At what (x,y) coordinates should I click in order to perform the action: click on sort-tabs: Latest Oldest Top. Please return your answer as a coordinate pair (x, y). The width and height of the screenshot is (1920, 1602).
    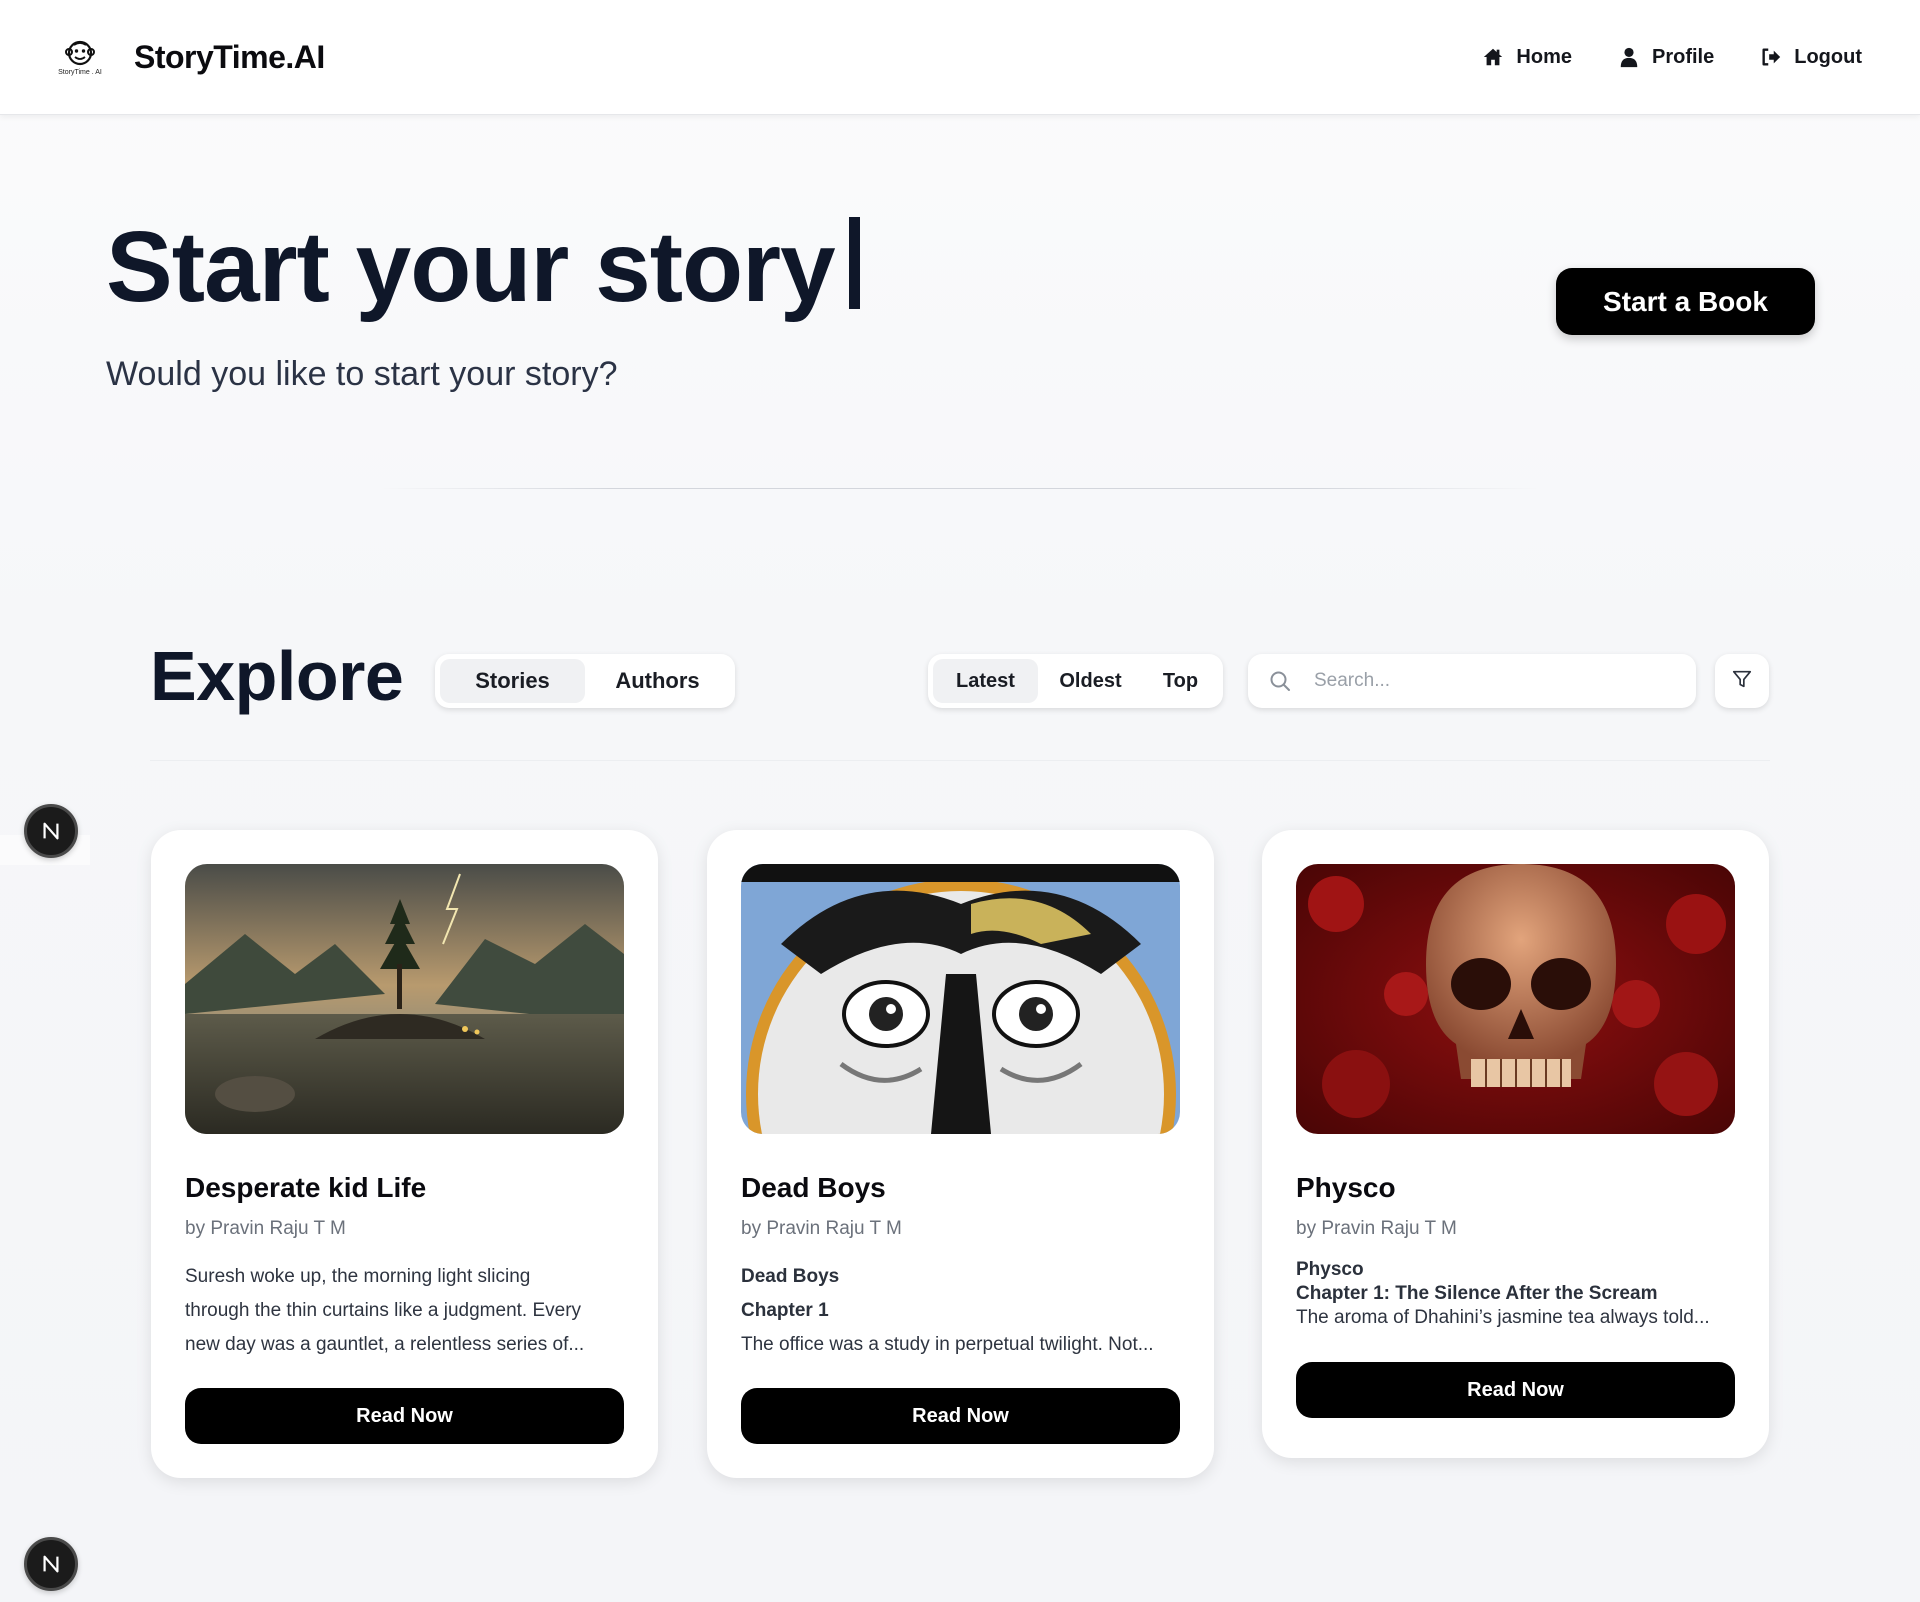
    Looking at the image, I should click on (1075, 681).